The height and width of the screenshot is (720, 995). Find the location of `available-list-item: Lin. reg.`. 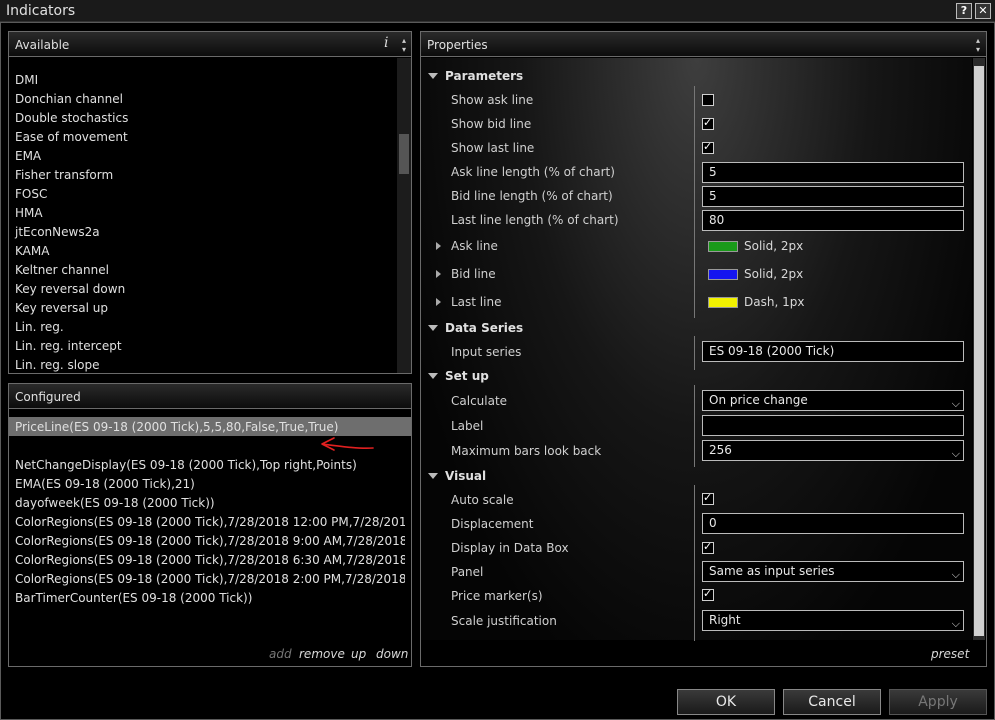

available-list-item: Lin. reg. is located at coordinates (39, 327).